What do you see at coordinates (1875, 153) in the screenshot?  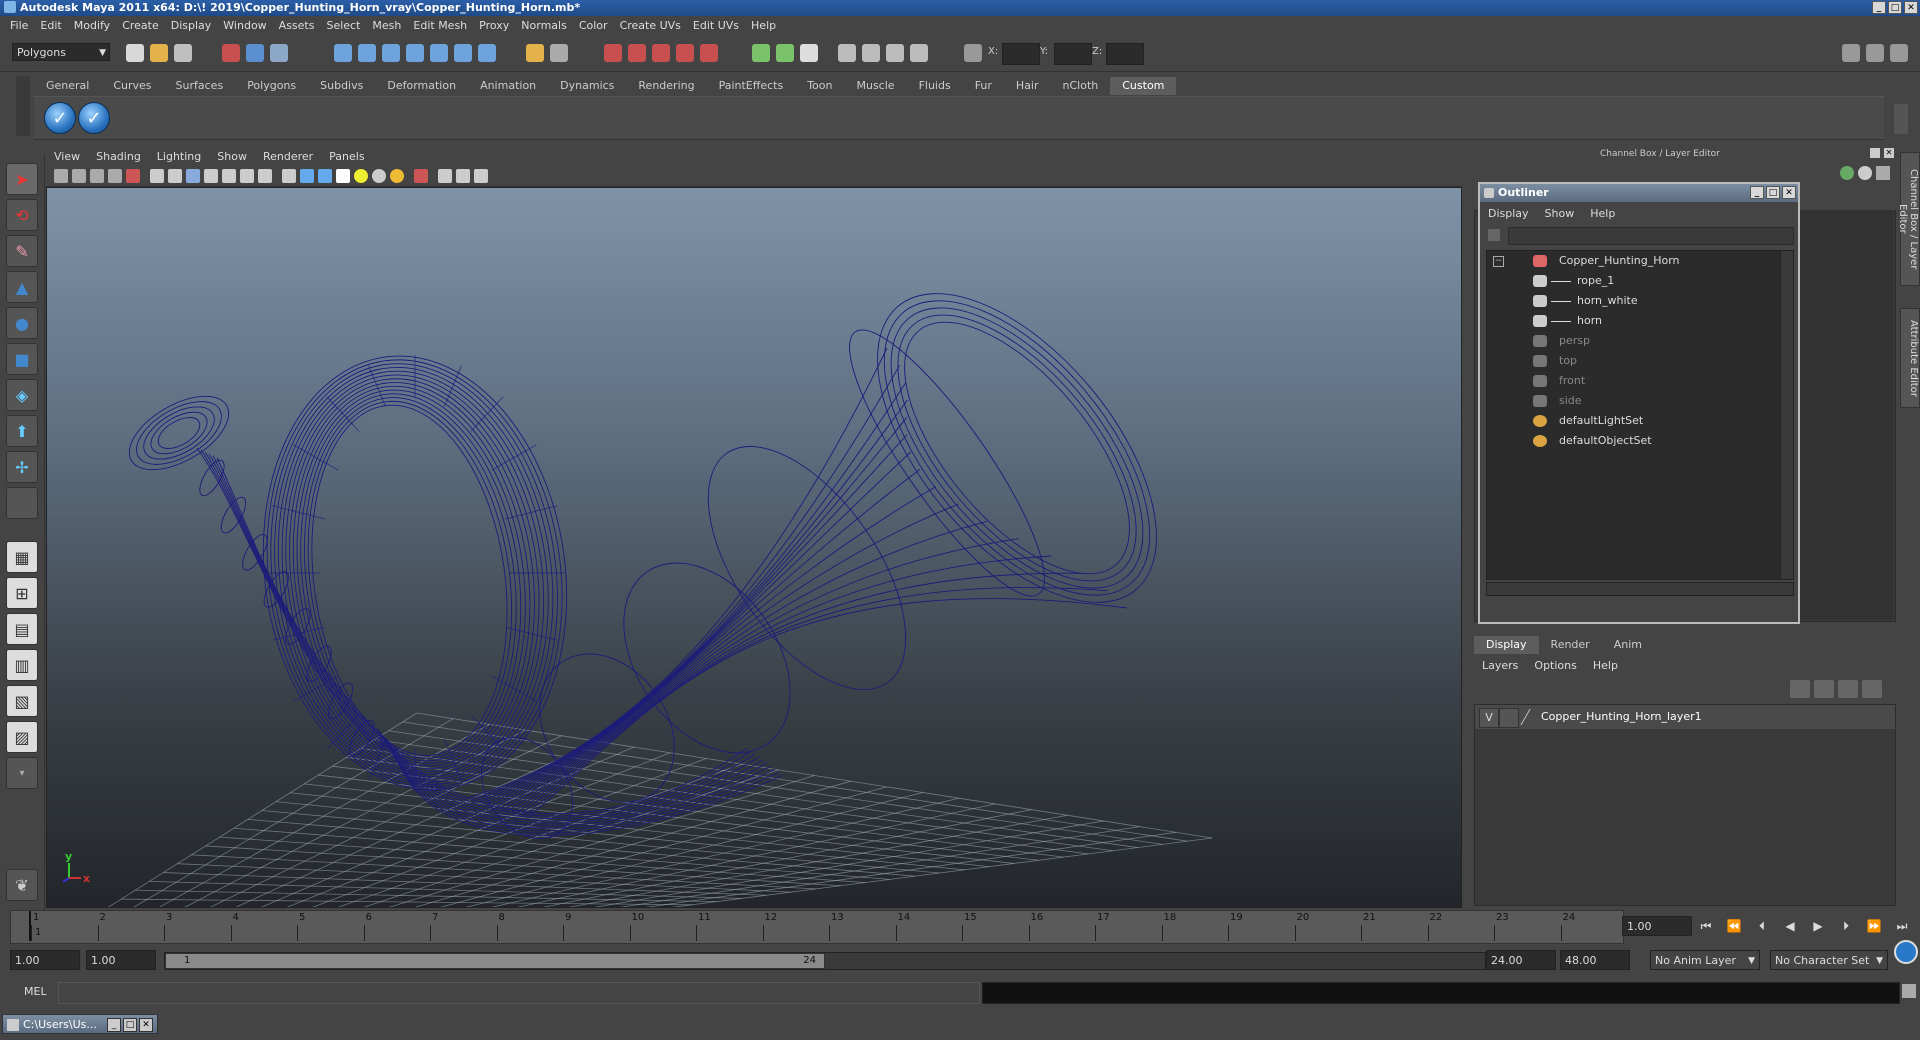 I see `panel-float-icon` at bounding box center [1875, 153].